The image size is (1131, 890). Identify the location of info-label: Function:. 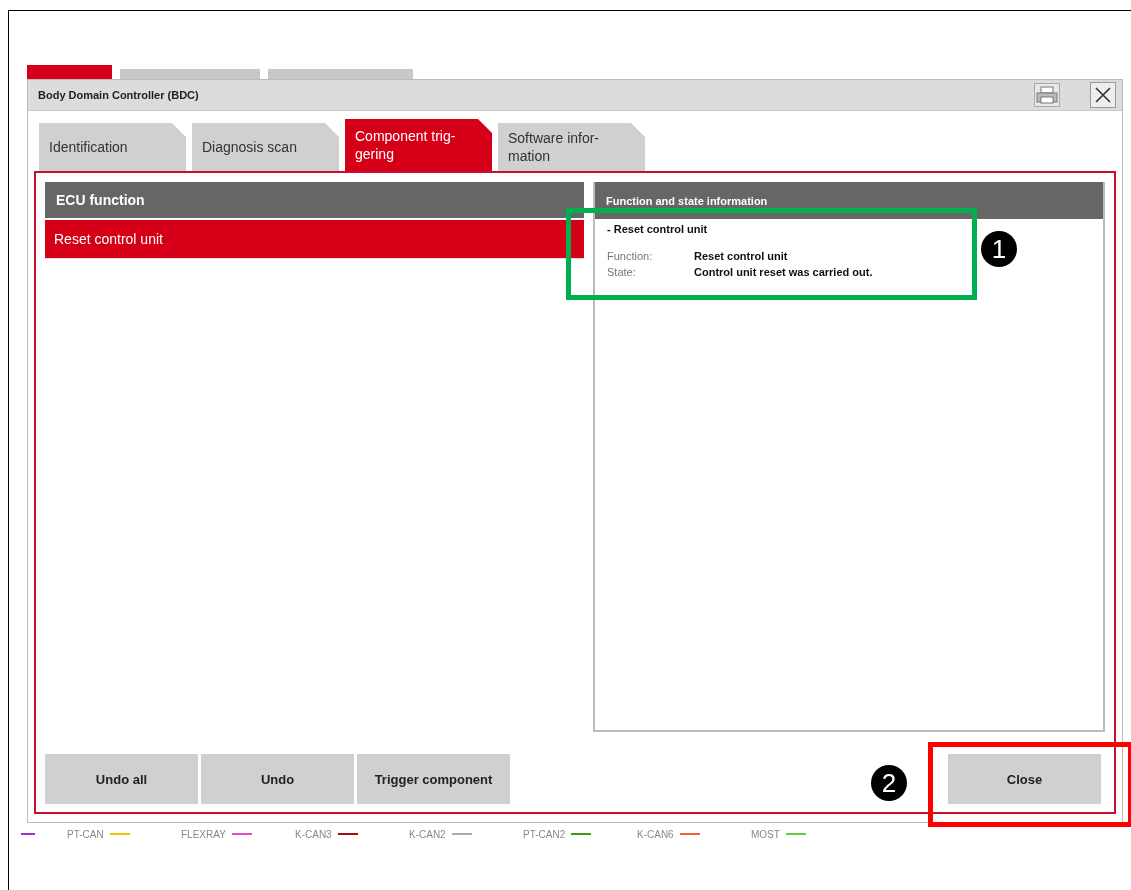
(630, 256).